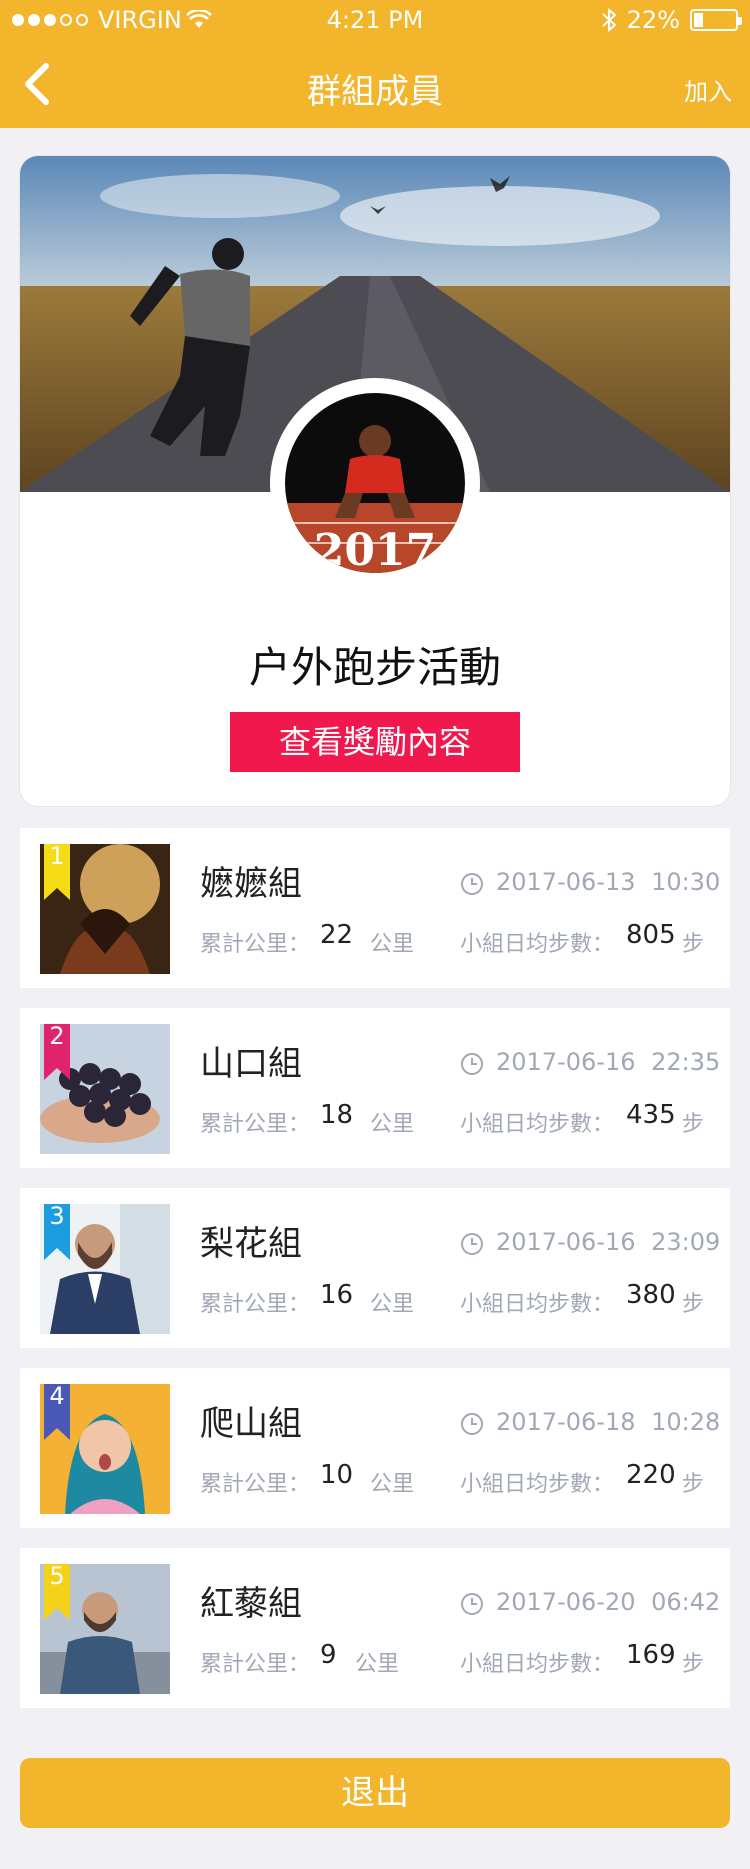 This screenshot has width=750, height=1869. Describe the element at coordinates (716, 20) in the screenshot. I see `battery-icon` at that location.